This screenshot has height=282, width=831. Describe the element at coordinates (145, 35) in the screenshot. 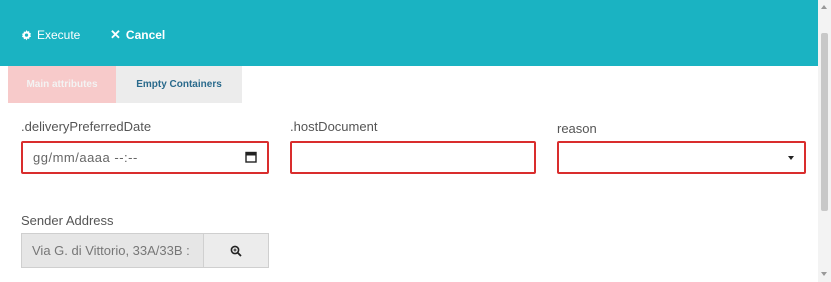

I see `cancel-label: Cancel` at that location.